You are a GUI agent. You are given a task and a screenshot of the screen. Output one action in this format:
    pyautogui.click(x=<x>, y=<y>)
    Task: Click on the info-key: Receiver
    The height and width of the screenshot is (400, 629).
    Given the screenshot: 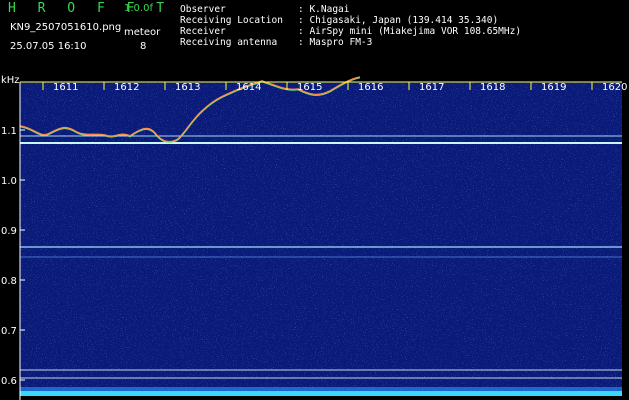 What is the action you would take?
    pyautogui.click(x=203, y=31)
    